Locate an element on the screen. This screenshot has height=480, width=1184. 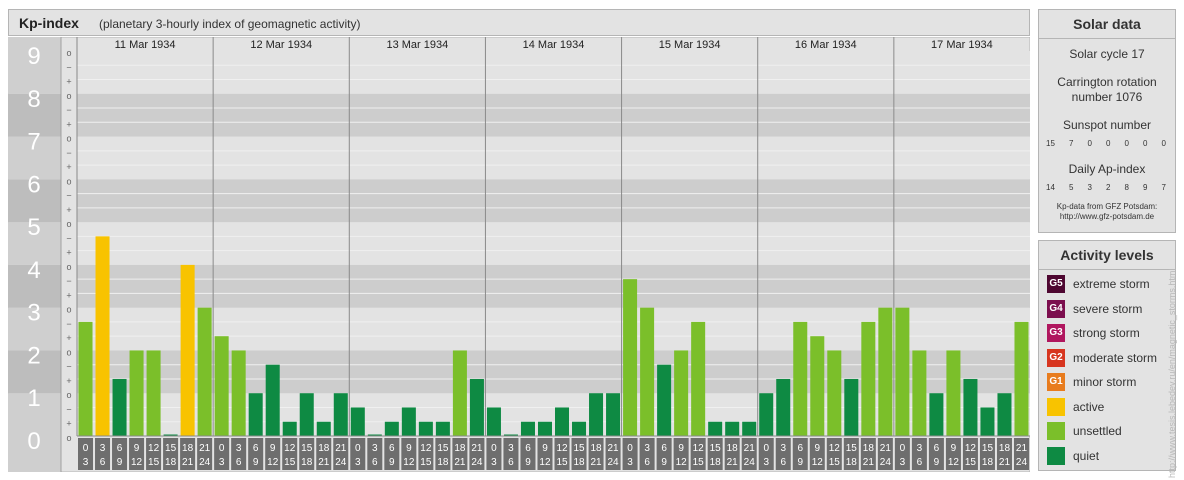
legend-item-g5: G5 extreme storm is located at coordinates (1098, 284).